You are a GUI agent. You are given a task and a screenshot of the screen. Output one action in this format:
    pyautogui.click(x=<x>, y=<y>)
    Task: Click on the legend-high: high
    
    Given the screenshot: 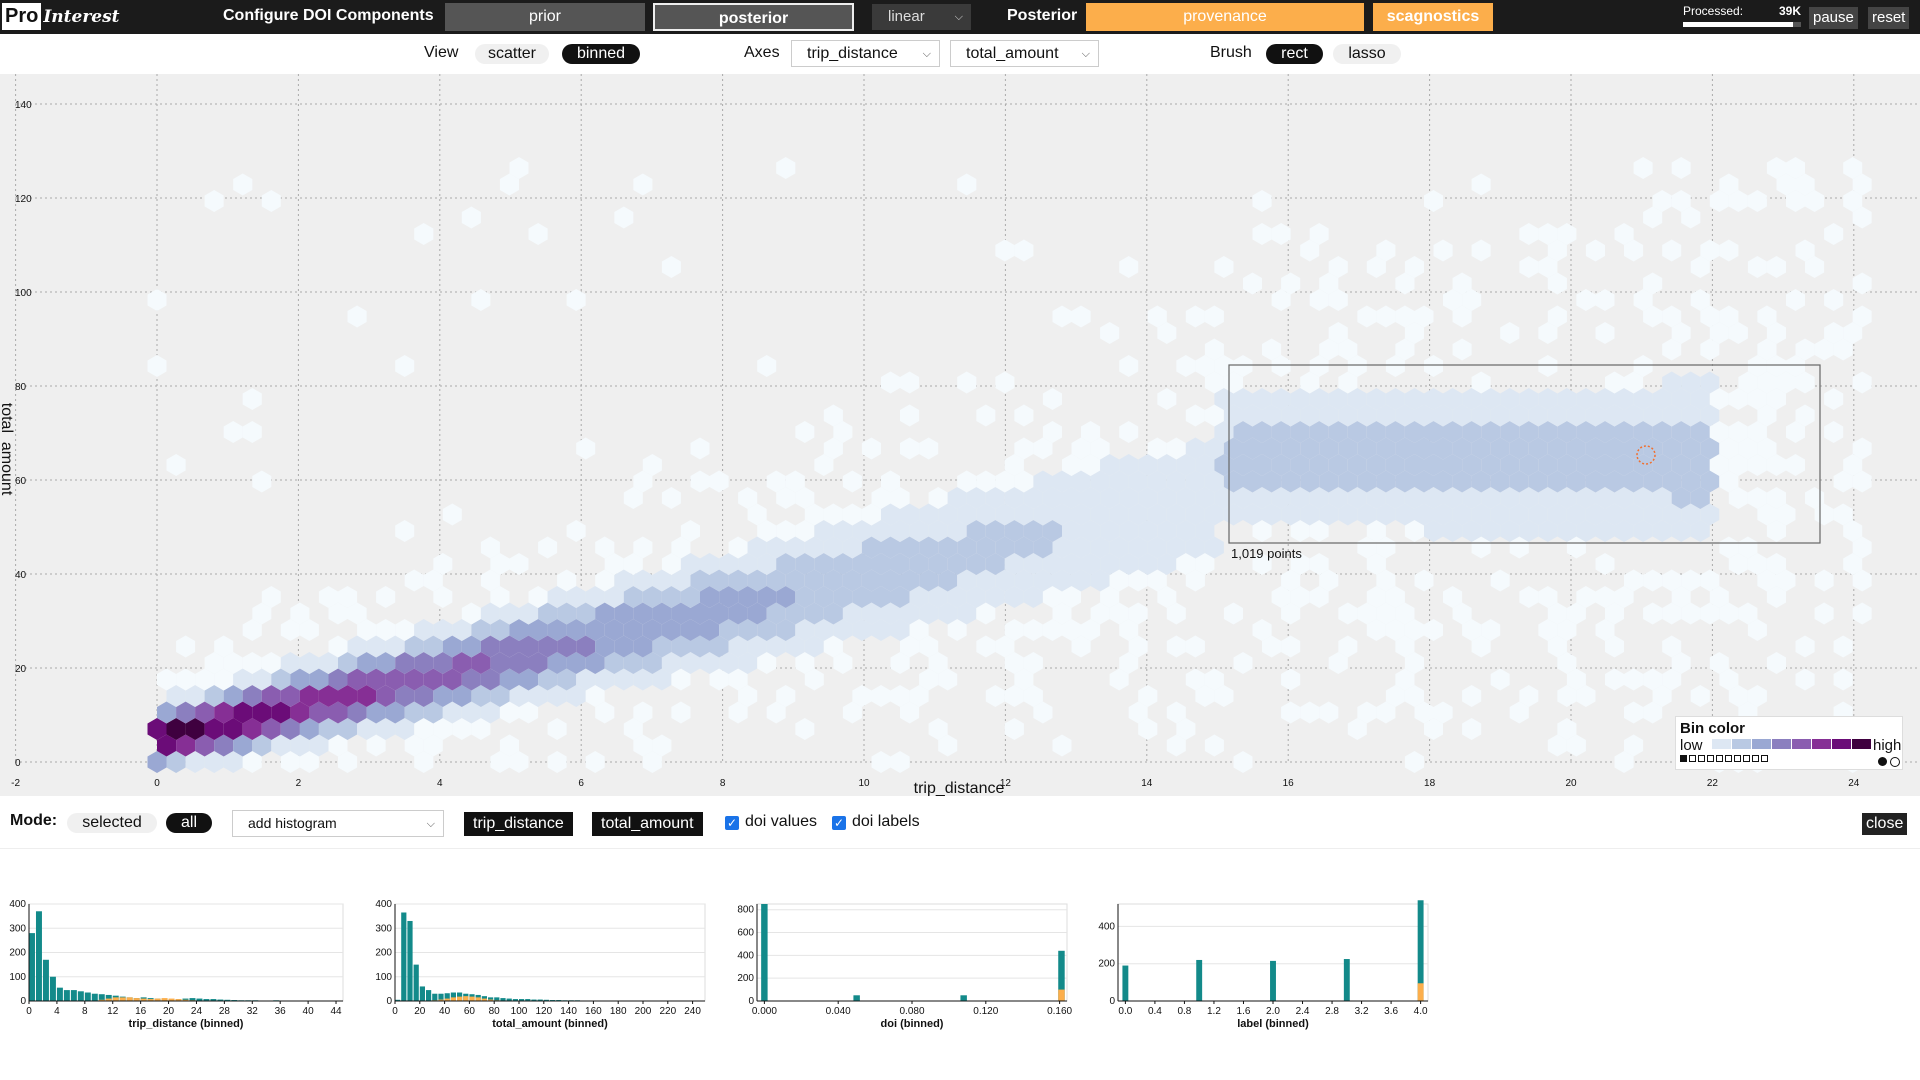 What is the action you would take?
    pyautogui.click(x=1887, y=745)
    